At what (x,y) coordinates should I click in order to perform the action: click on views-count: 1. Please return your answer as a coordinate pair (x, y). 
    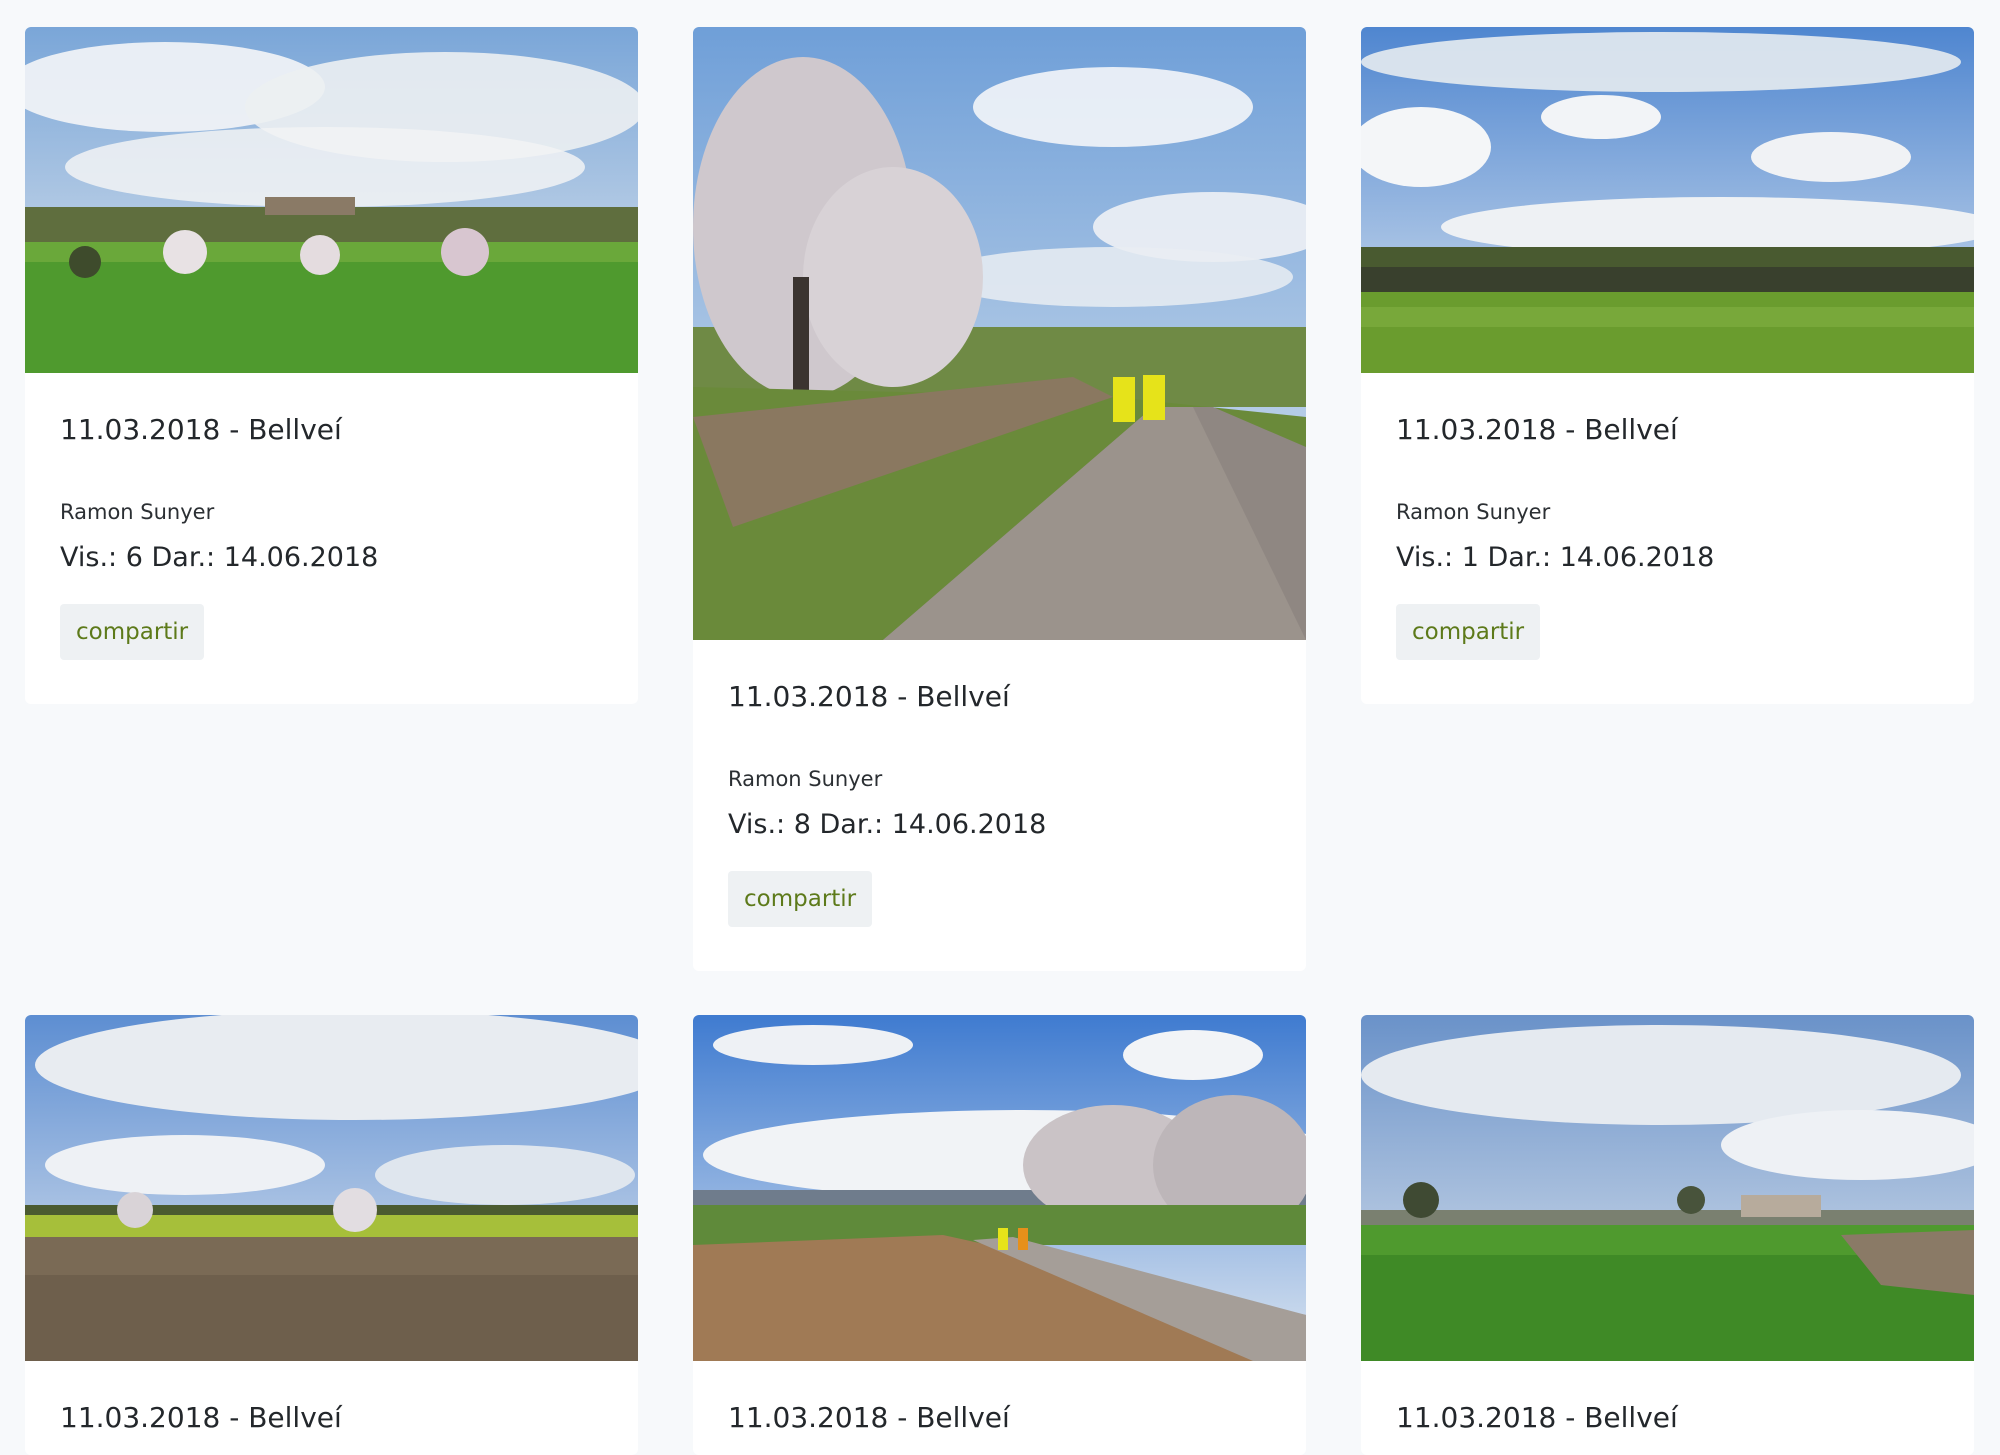
    Looking at the image, I should click on (1470, 557).